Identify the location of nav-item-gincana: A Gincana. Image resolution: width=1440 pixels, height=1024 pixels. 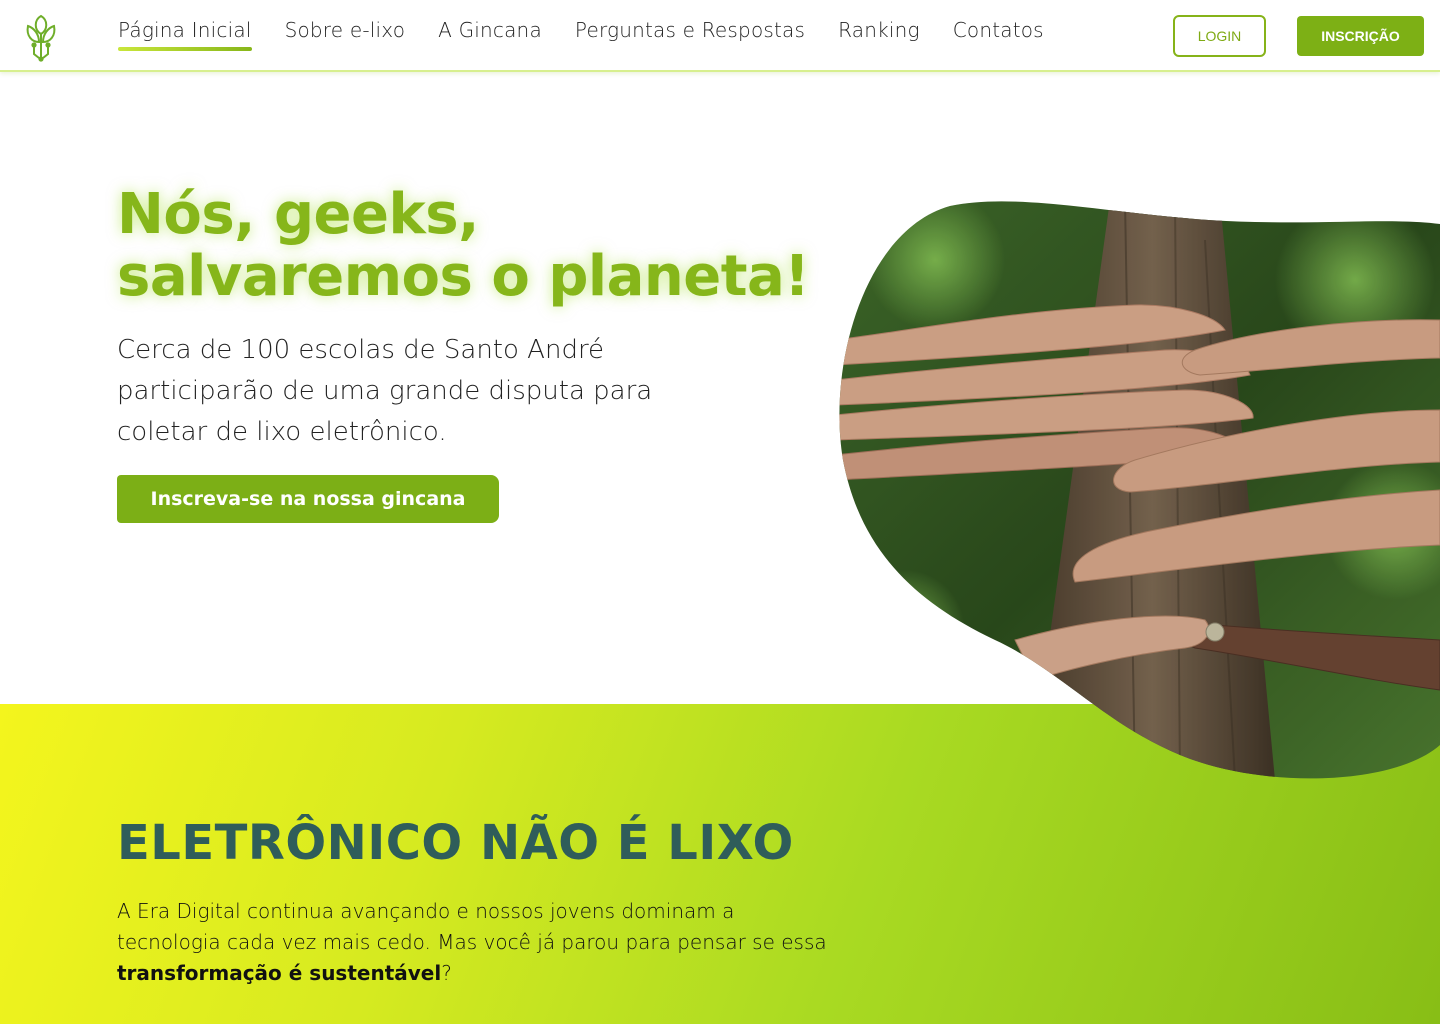
(490, 34).